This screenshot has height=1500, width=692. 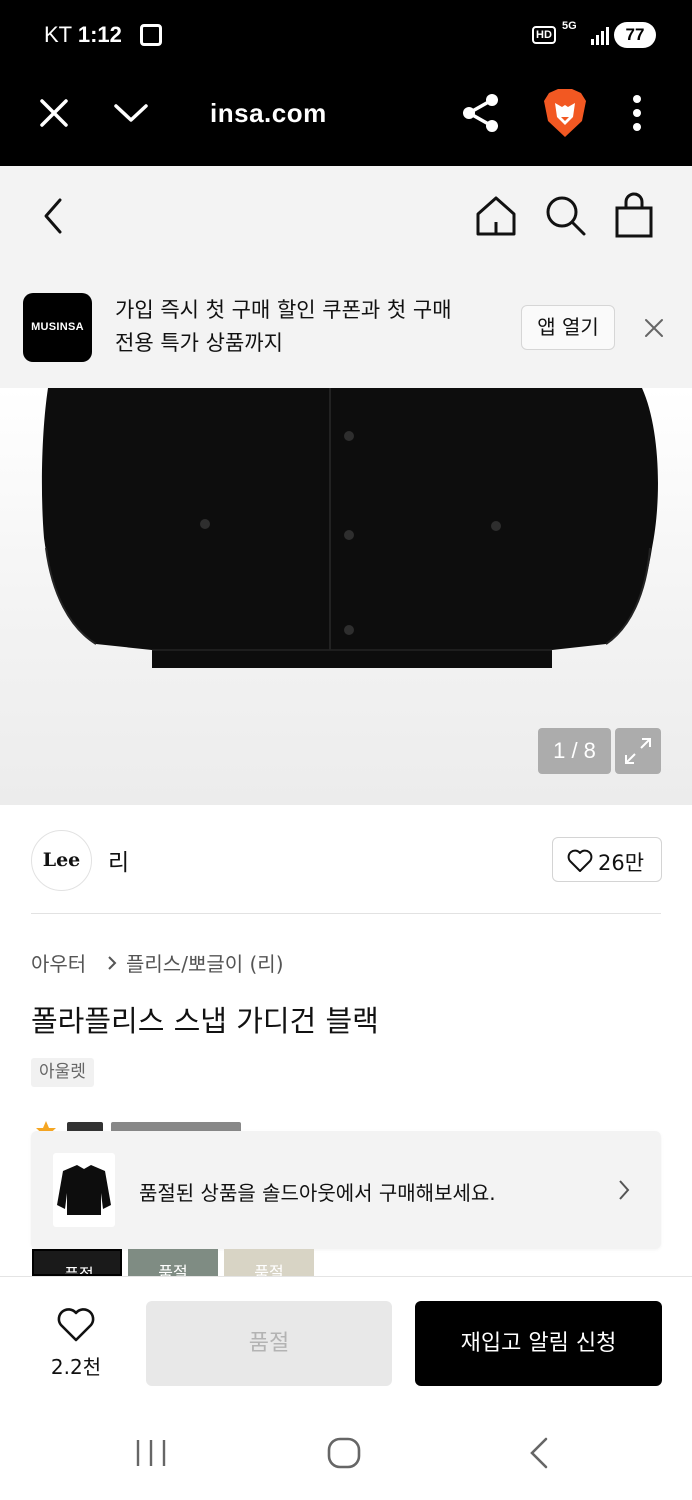 I want to click on color-swatch-beige: 품절, so click(x=269, y=1262).